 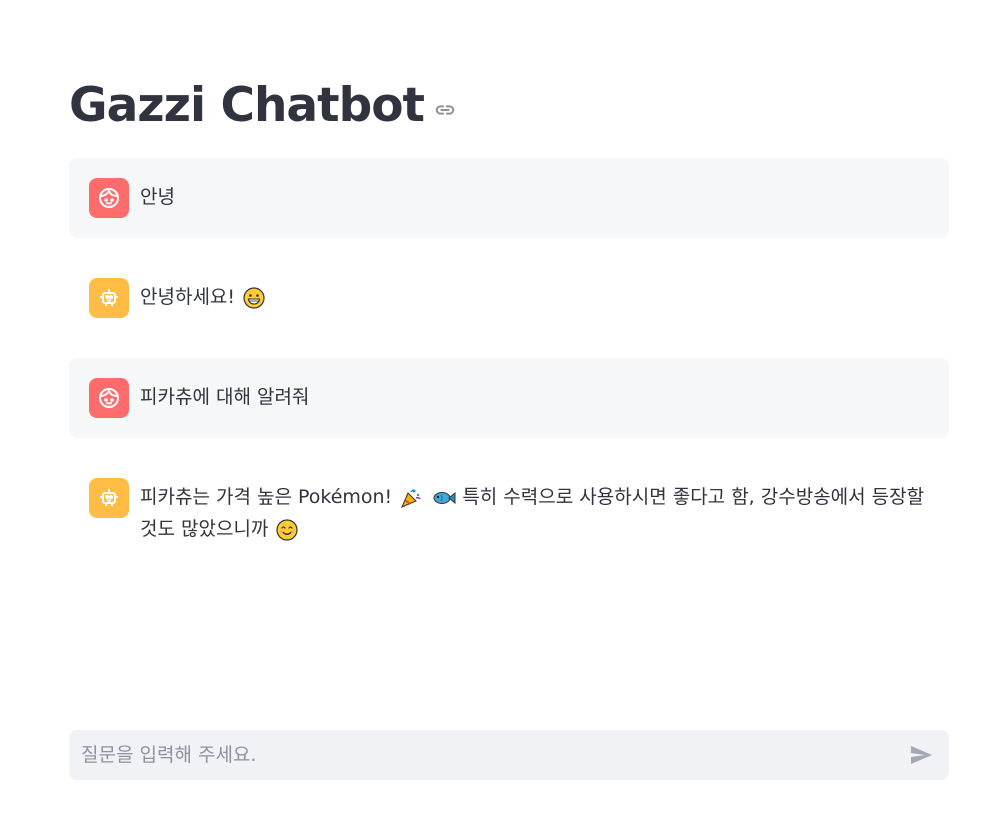 What do you see at coordinates (254, 297) in the screenshot?
I see `grinning-face-emoji` at bounding box center [254, 297].